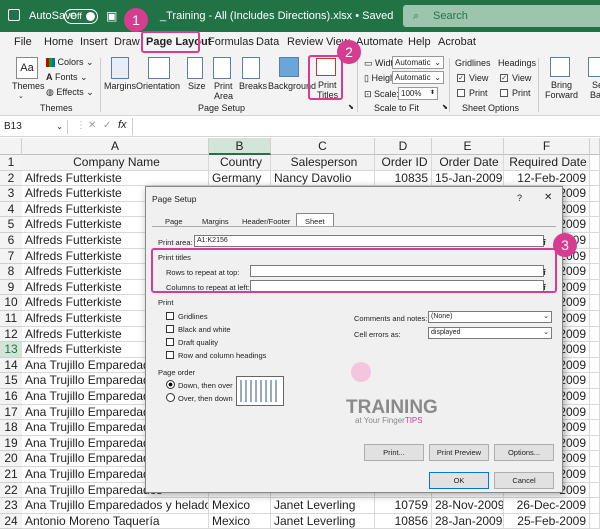 This screenshot has height=529, width=600. I want to click on row-header: 22, so click(11, 490).